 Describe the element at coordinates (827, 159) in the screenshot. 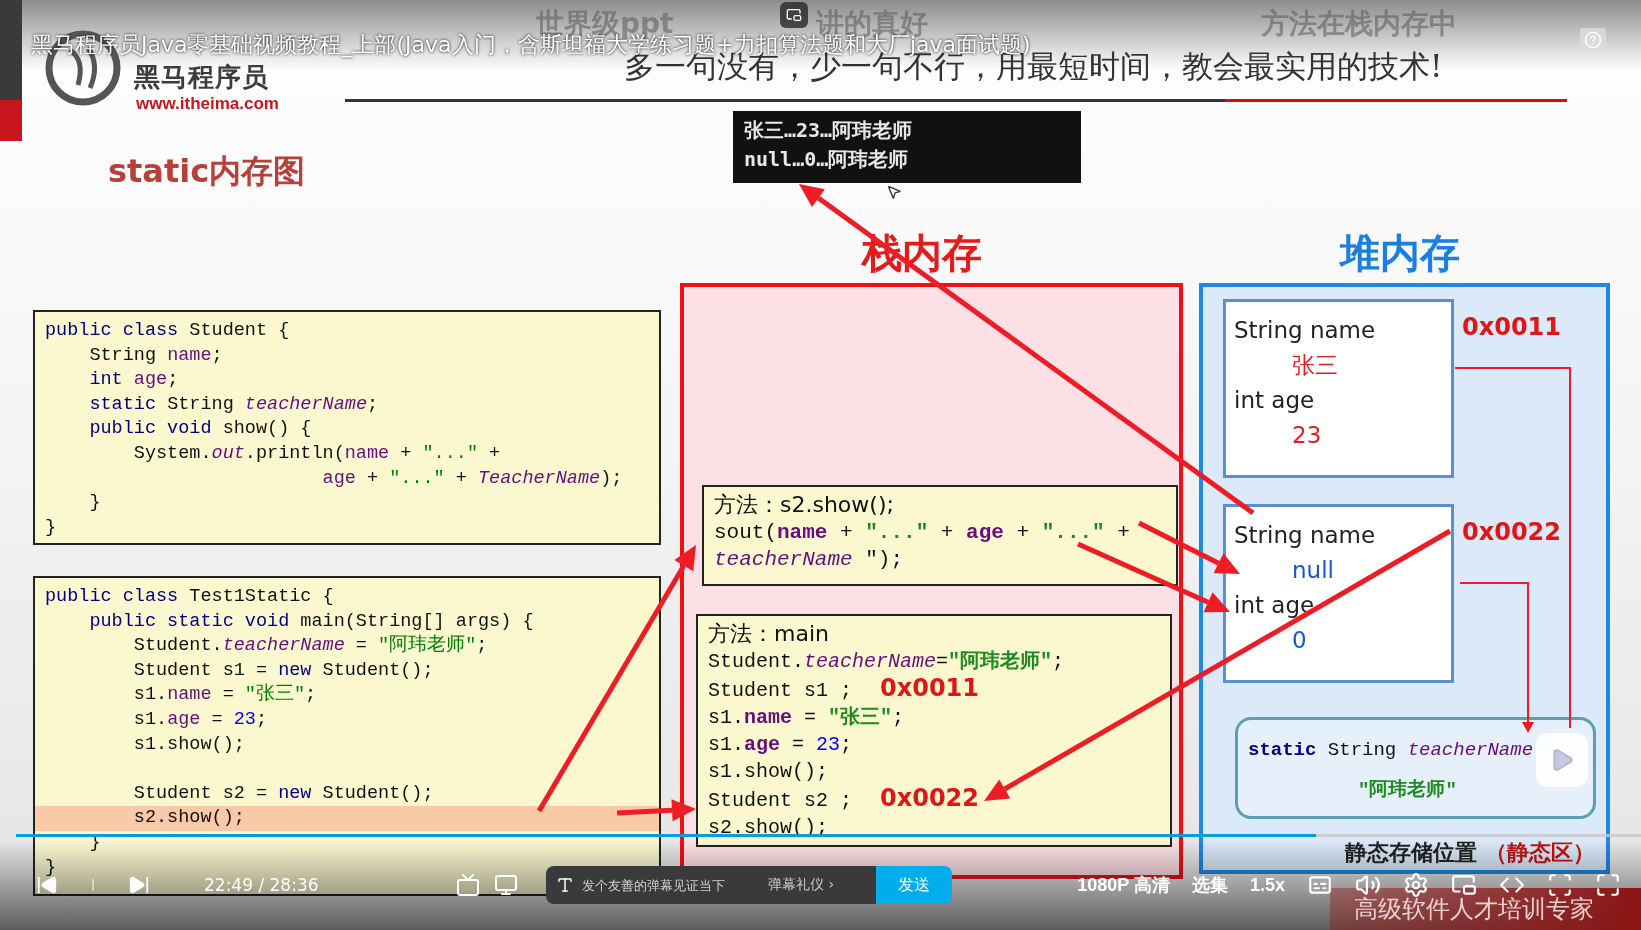

I see `console-line: null…0…阿玮老师` at that location.